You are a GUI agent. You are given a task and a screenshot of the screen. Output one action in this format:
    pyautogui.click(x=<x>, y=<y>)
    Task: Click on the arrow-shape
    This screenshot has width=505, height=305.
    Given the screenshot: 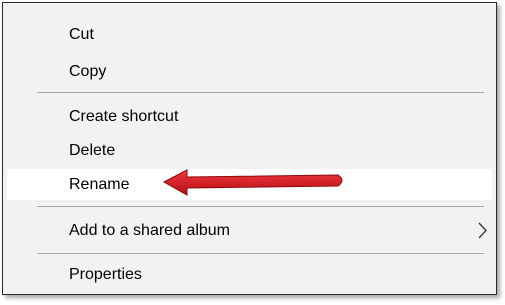 What is the action you would take?
    pyautogui.click(x=252, y=182)
    